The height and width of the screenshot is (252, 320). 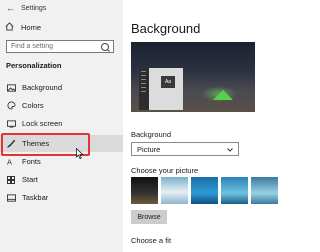 I want to click on picture-thumbnails, so click(x=204, y=190).